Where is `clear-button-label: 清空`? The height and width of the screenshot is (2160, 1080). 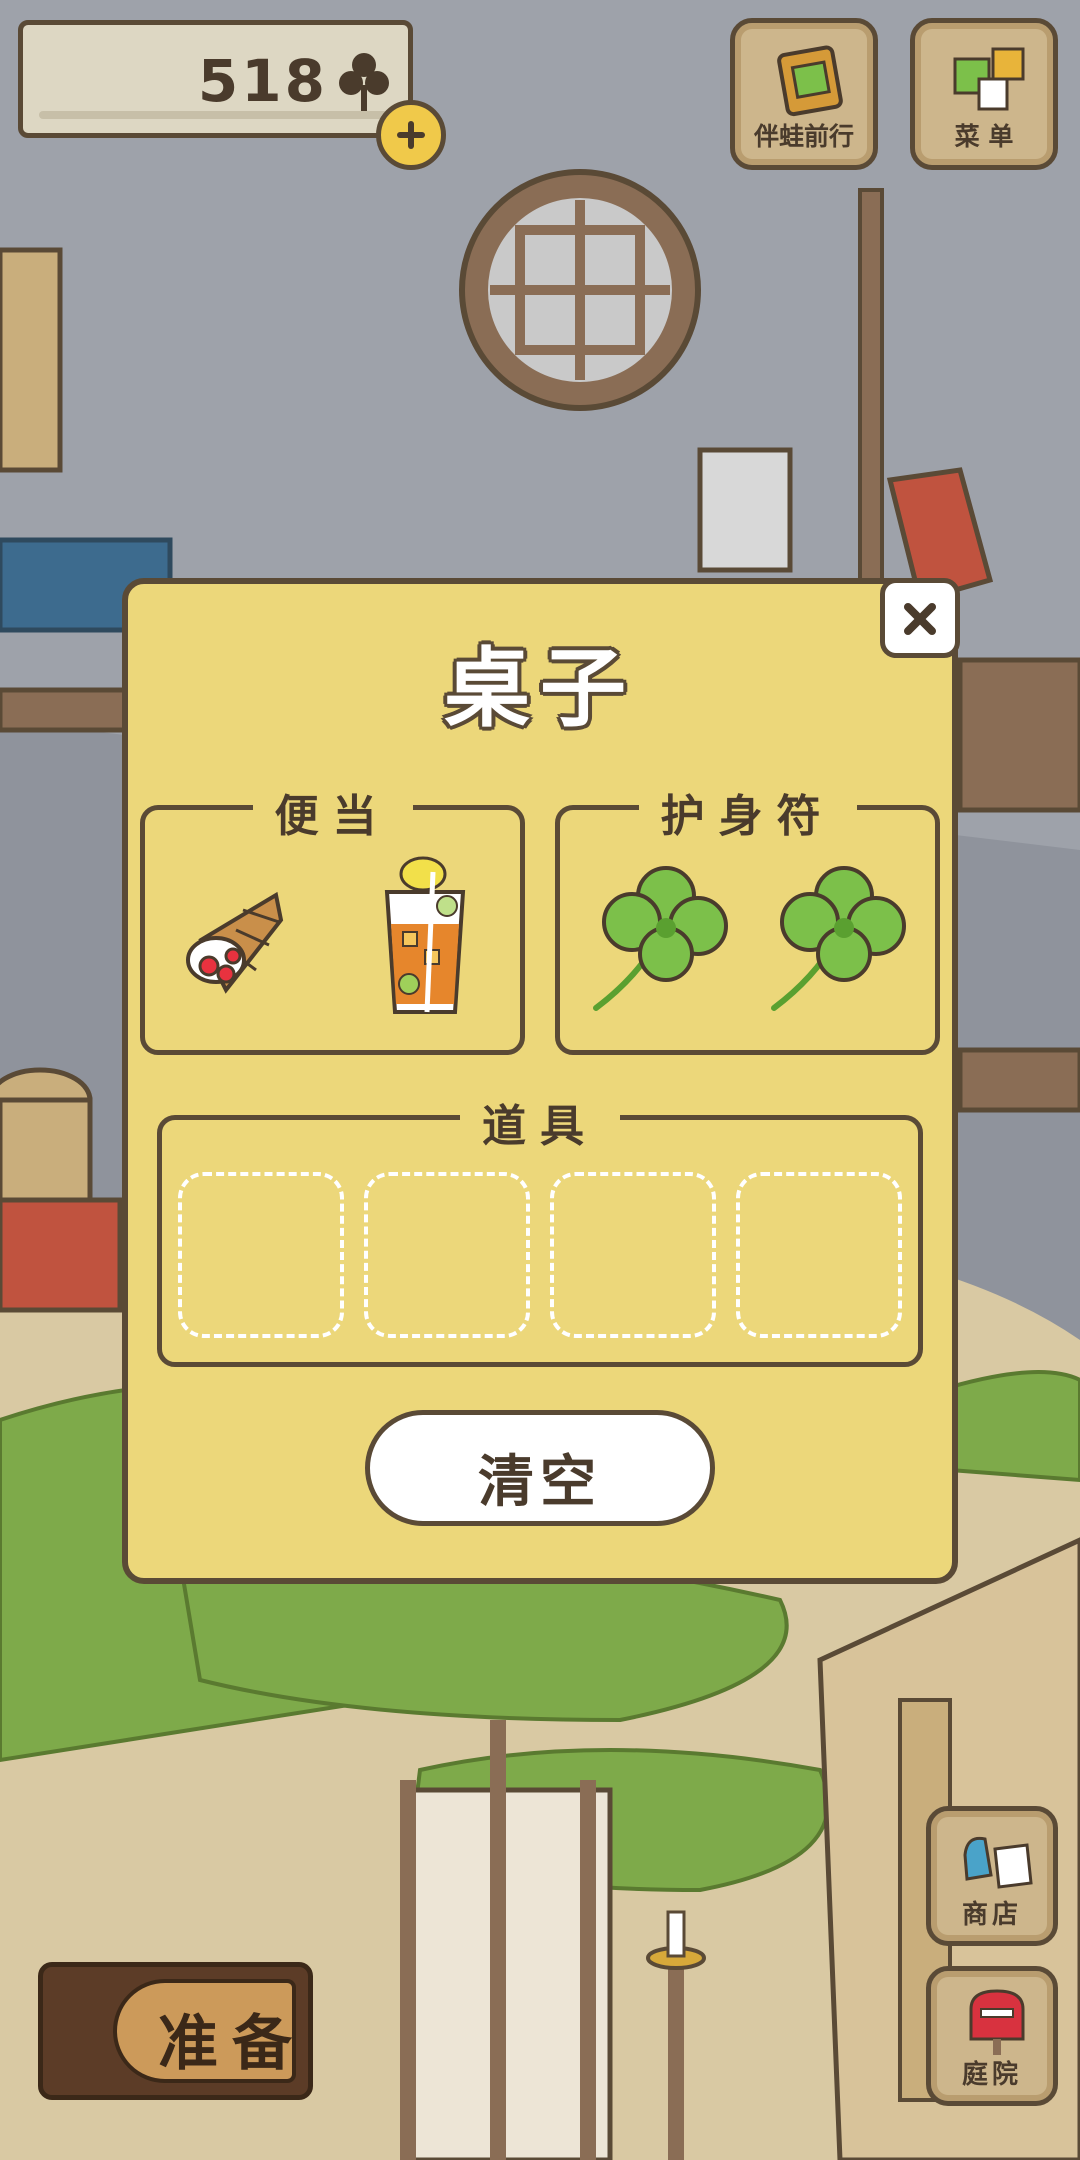
clear-button-label: 清空 is located at coordinates (540, 1482).